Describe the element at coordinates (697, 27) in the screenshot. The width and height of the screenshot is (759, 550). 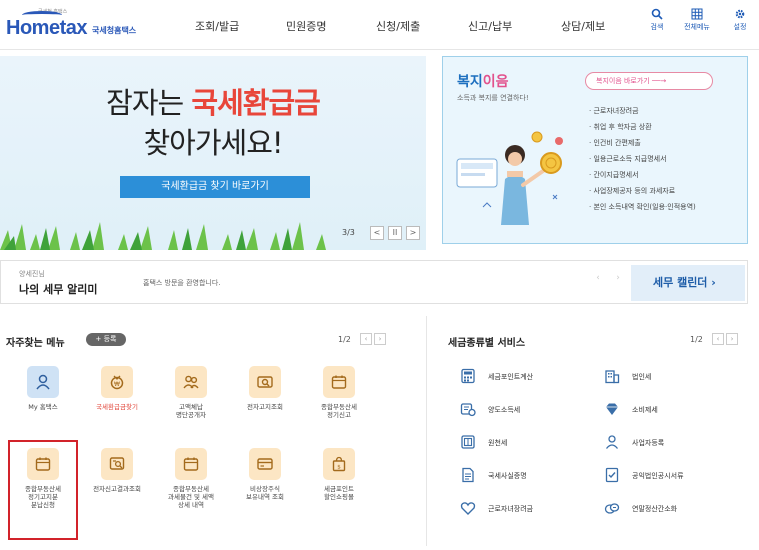
I see `util-all-menu-label: 전체메뉴` at that location.